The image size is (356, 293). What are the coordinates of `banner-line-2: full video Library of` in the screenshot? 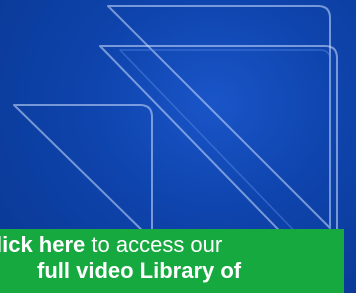 It's located at (139, 270).